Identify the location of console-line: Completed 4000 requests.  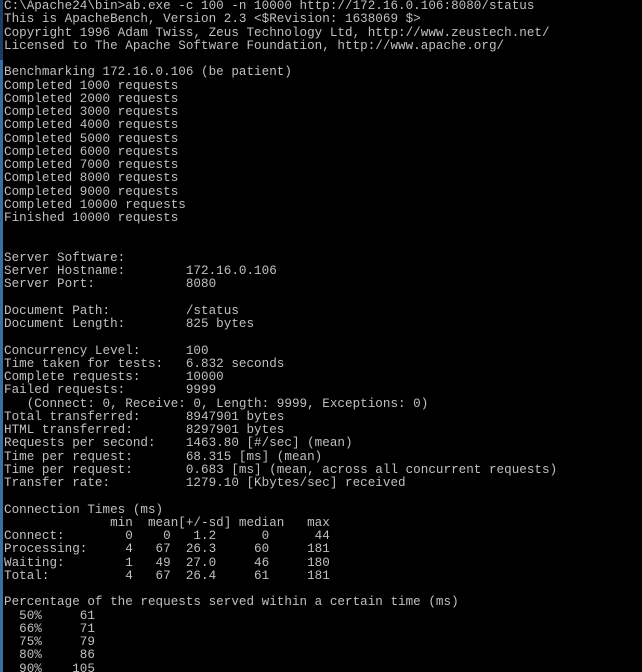
(91, 125).